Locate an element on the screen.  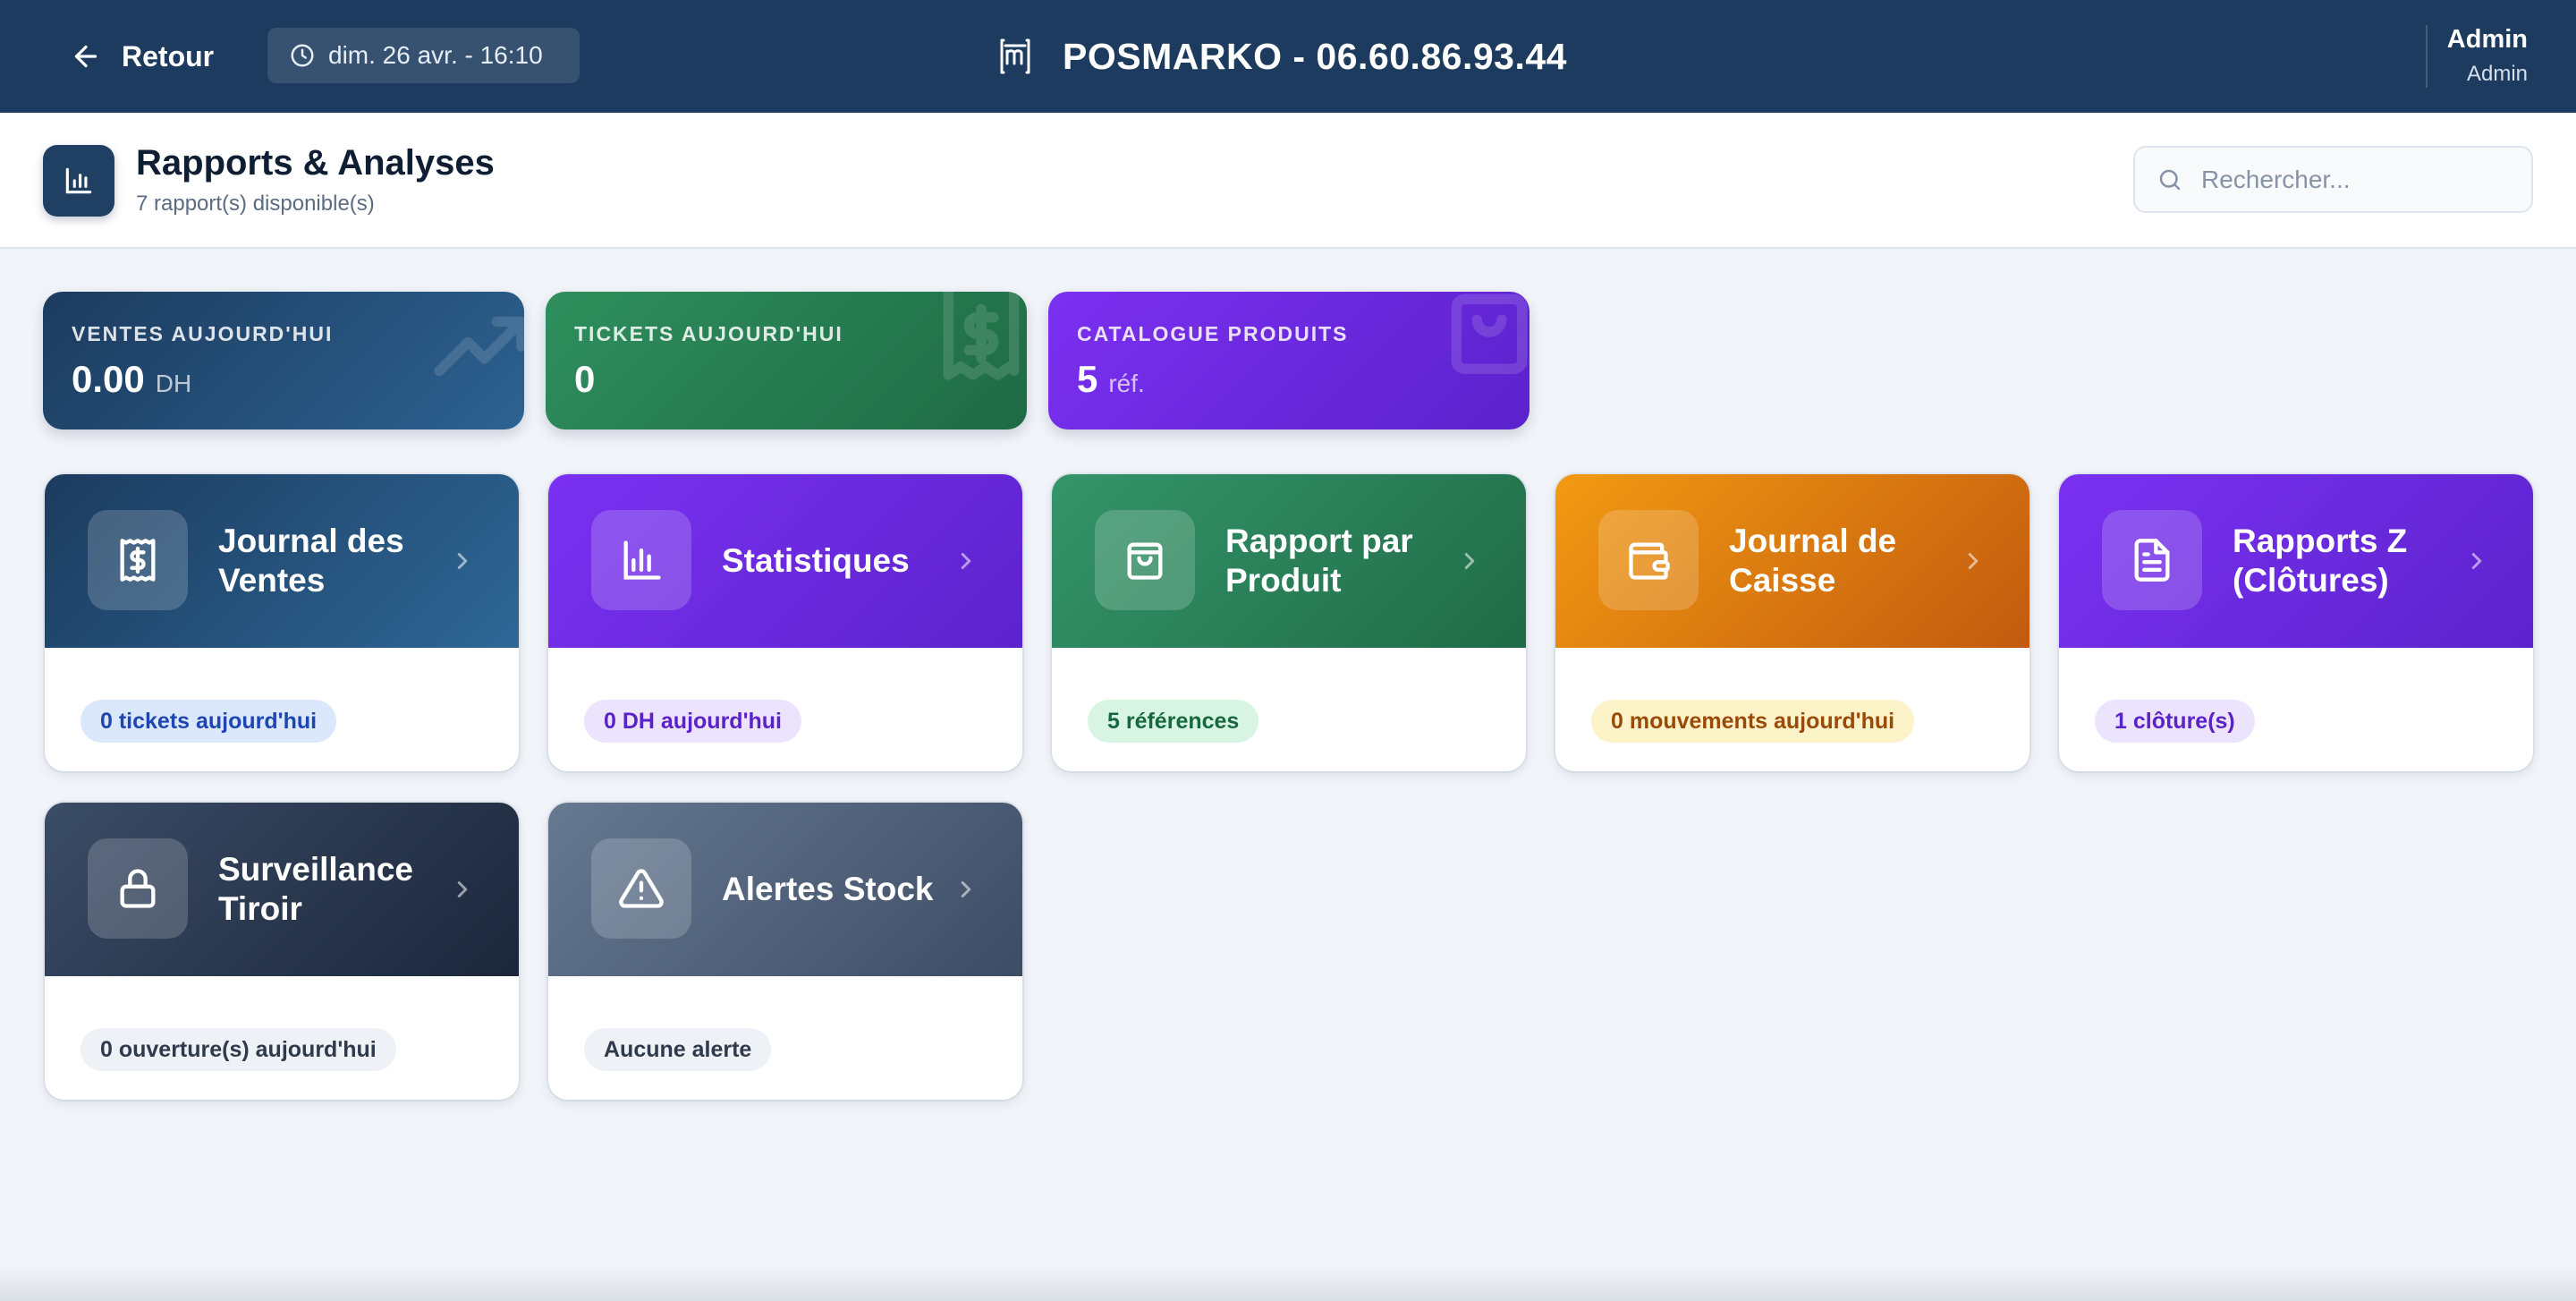
card-header: Rapports Z (Clôtures) is located at coordinates (2296, 561).